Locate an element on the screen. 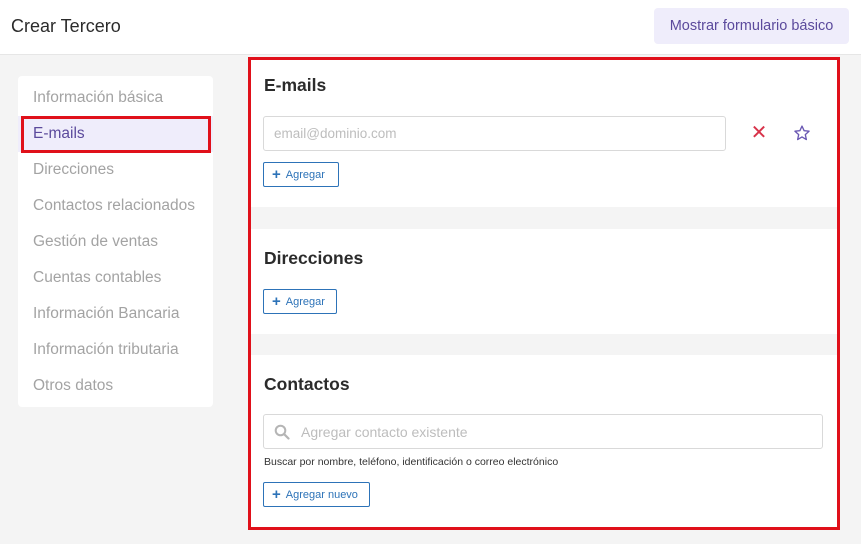 The height and width of the screenshot is (544, 861). contacts-section-title: Contactos is located at coordinates (307, 384).